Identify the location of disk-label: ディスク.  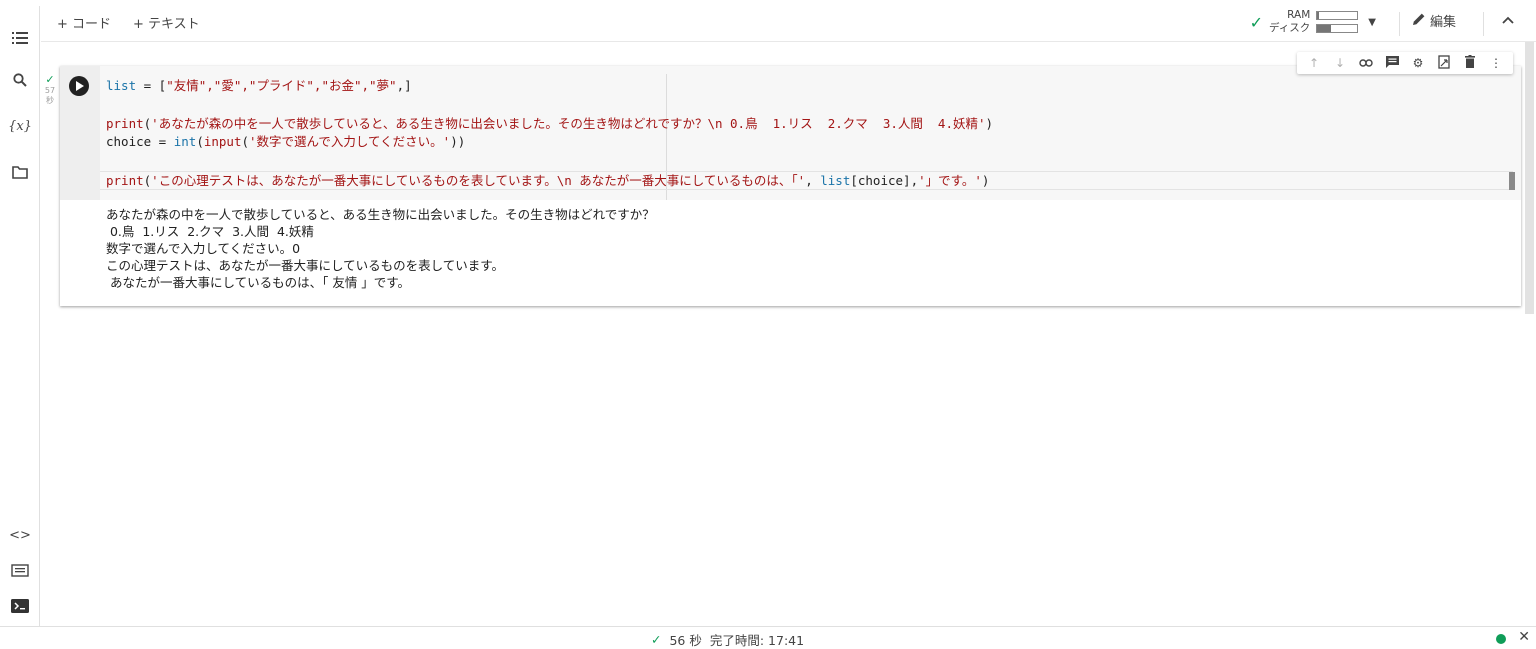
(1290, 28).